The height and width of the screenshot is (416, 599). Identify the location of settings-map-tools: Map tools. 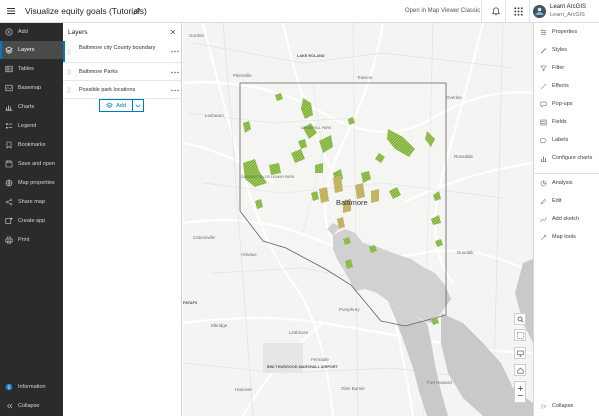
(566, 237).